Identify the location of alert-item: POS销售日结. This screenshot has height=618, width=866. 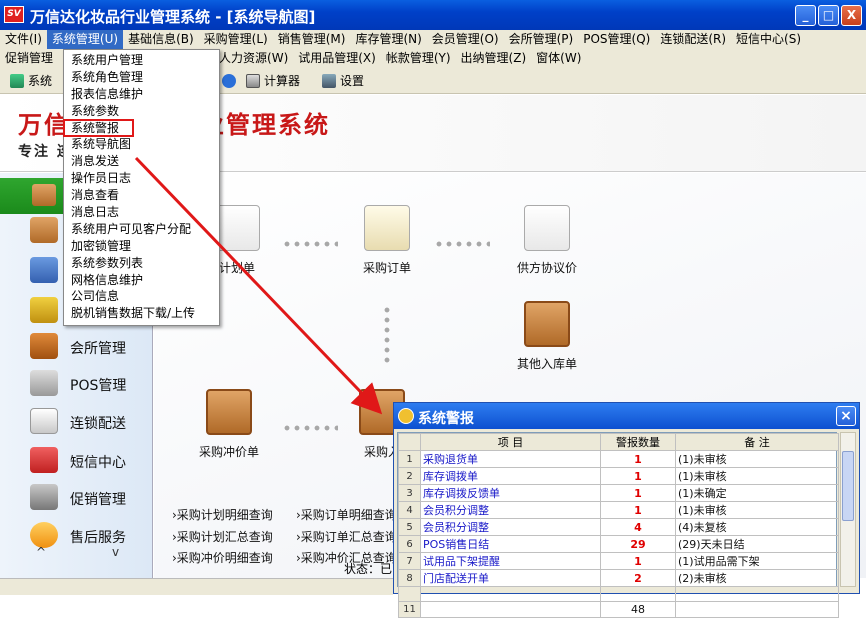
(510, 544).